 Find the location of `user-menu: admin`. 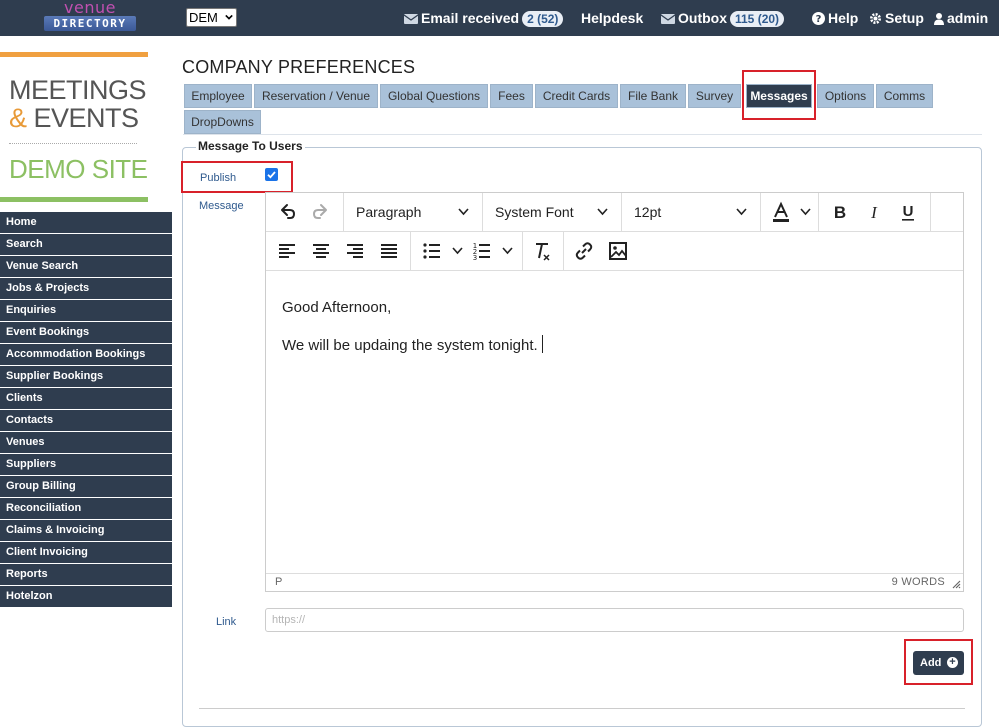

user-menu: admin is located at coordinates (961, 18).